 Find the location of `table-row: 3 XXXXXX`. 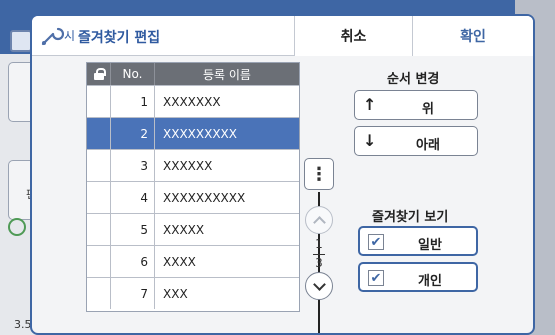

table-row: 3 XXXXXX is located at coordinates (193, 165).